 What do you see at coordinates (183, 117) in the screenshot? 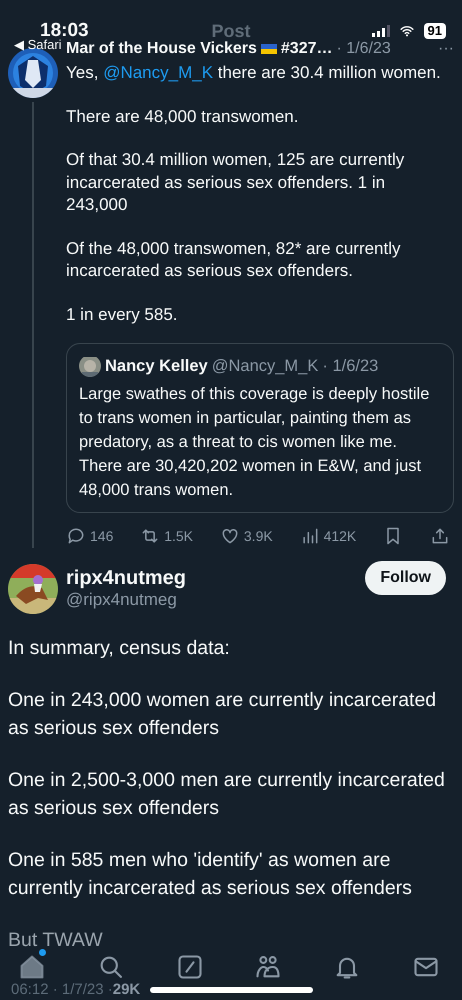
I see `post-text: There are 48,000 transwomen.` at bounding box center [183, 117].